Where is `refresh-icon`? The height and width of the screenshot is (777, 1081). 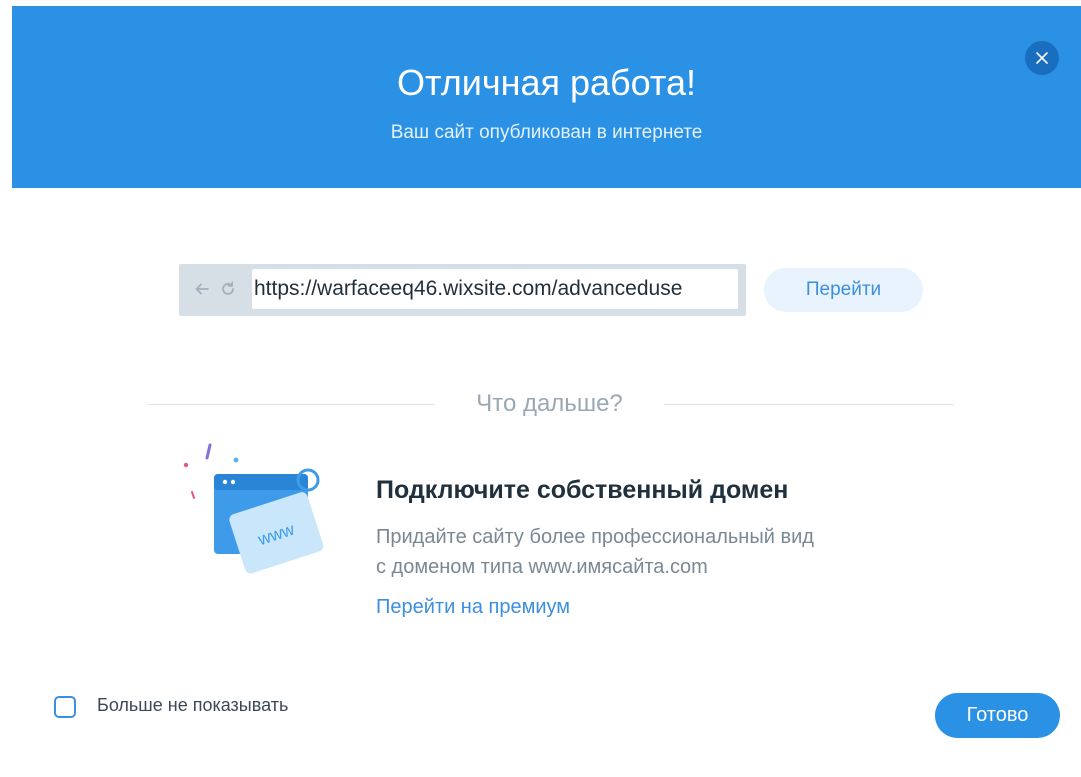
refresh-icon is located at coordinates (228, 288).